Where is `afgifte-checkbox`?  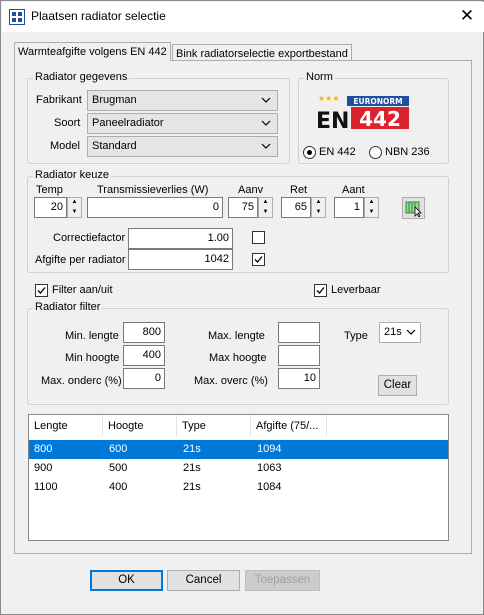
afgifte-checkbox is located at coordinates (258, 259).